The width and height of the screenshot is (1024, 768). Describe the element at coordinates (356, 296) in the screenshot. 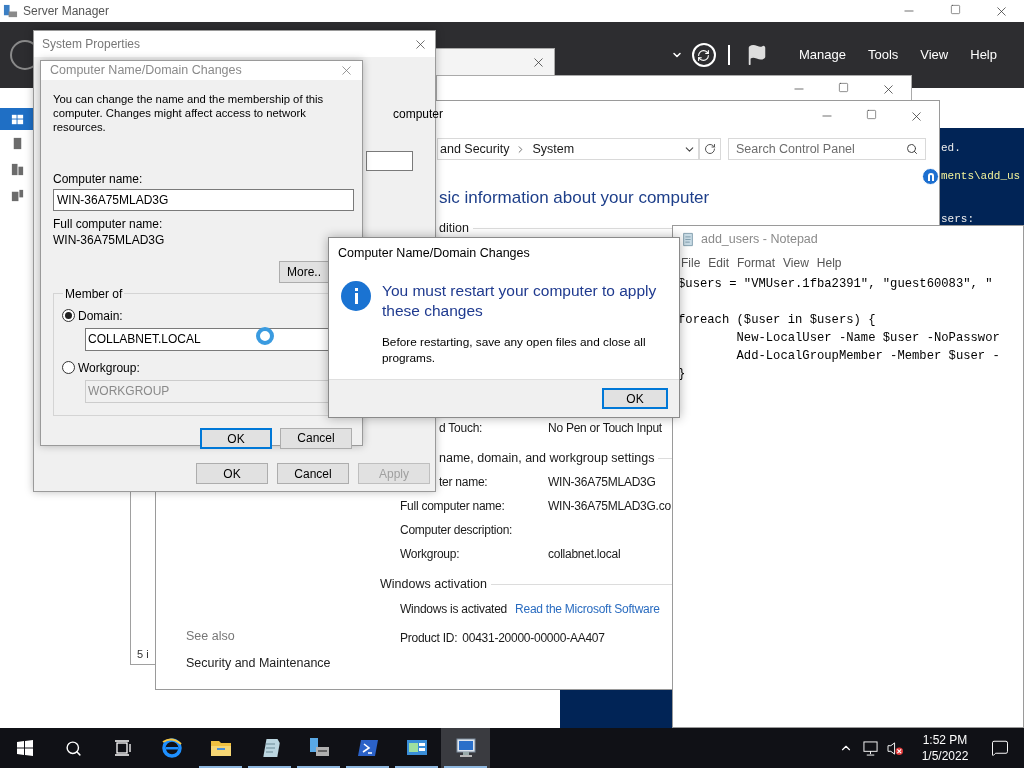

I see `info-icon` at that location.